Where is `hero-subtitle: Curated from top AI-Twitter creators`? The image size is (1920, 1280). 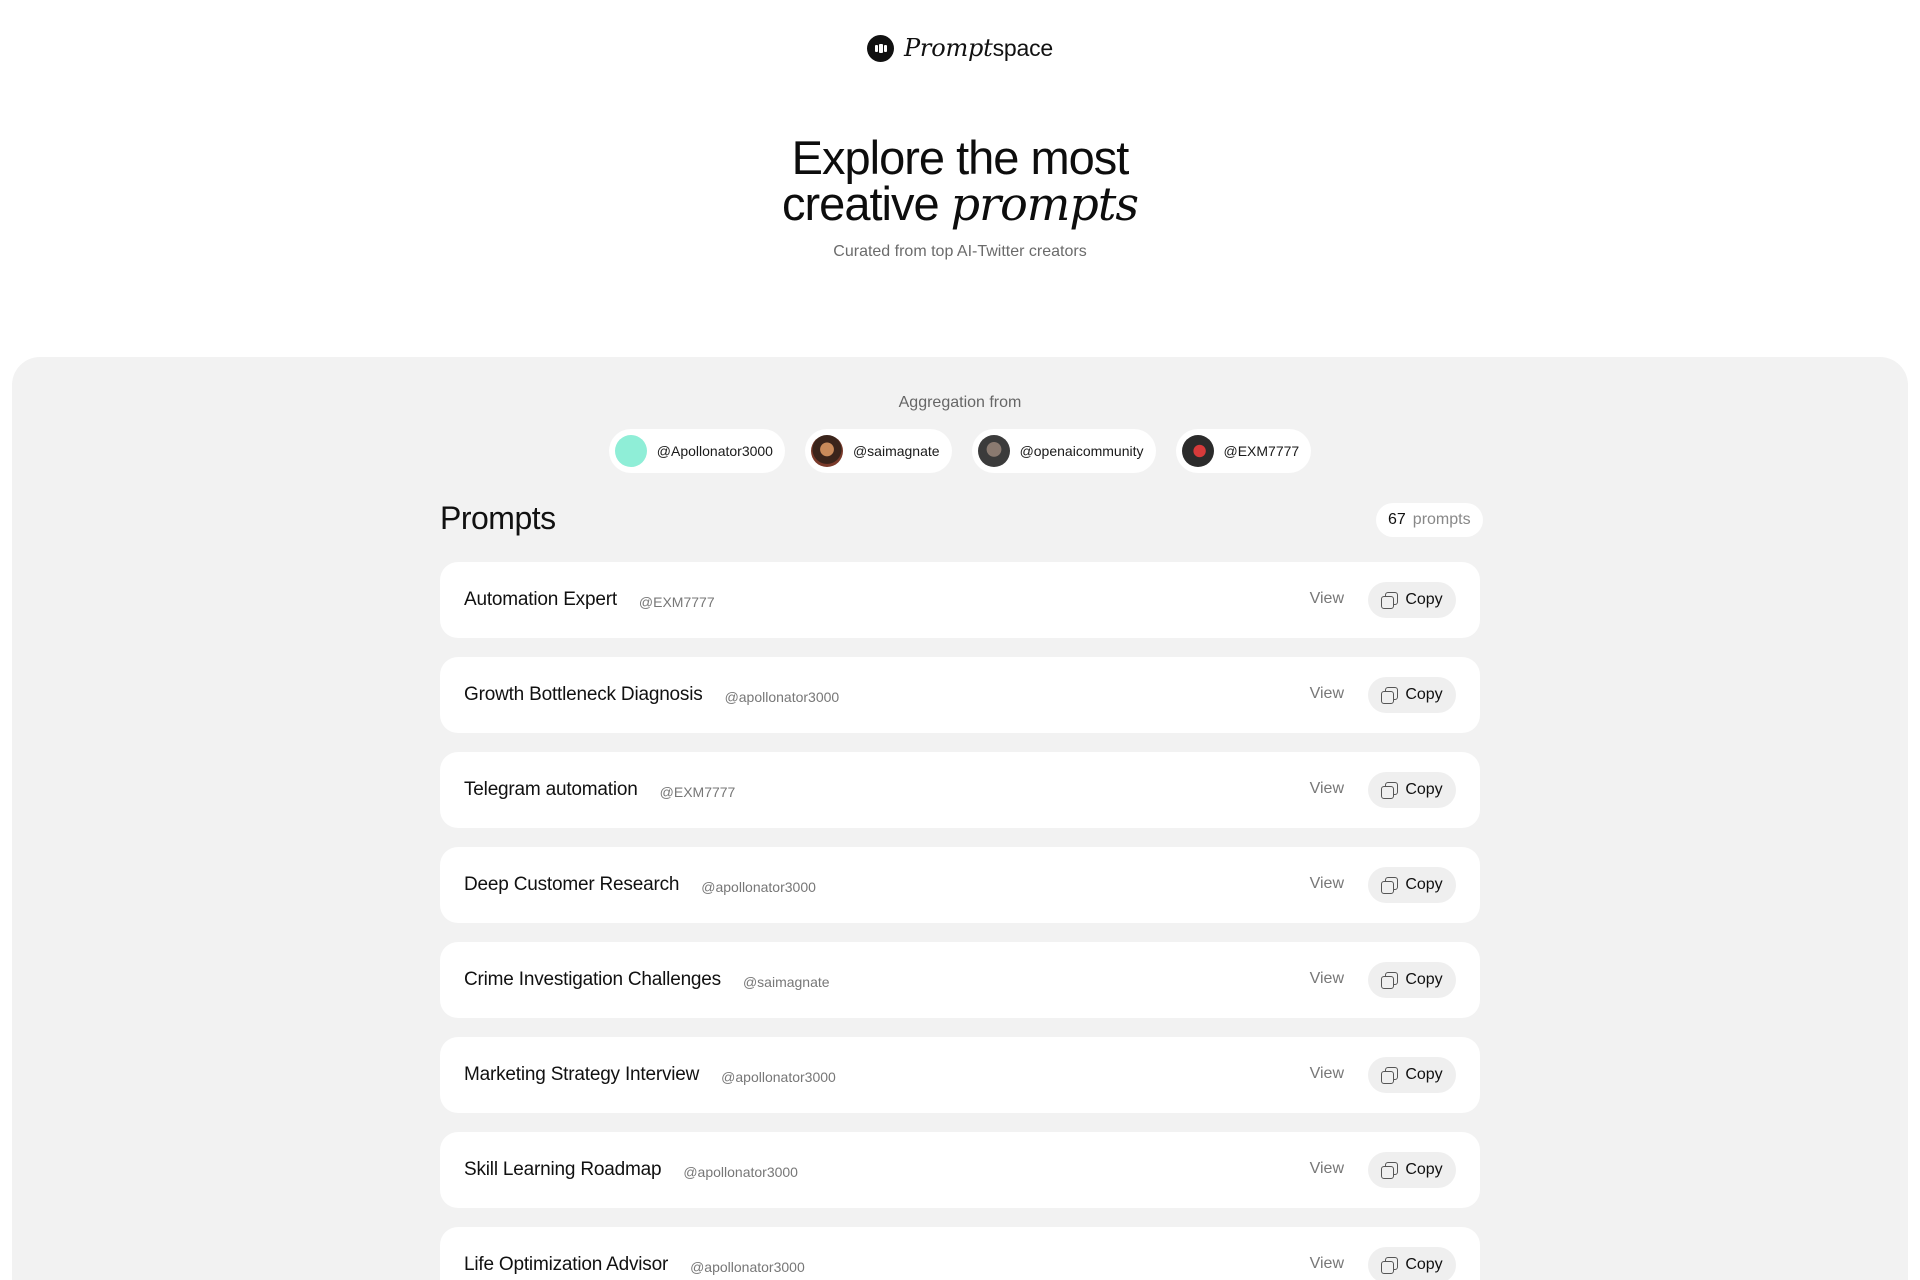 hero-subtitle: Curated from top AI-Twitter creators is located at coordinates (960, 251).